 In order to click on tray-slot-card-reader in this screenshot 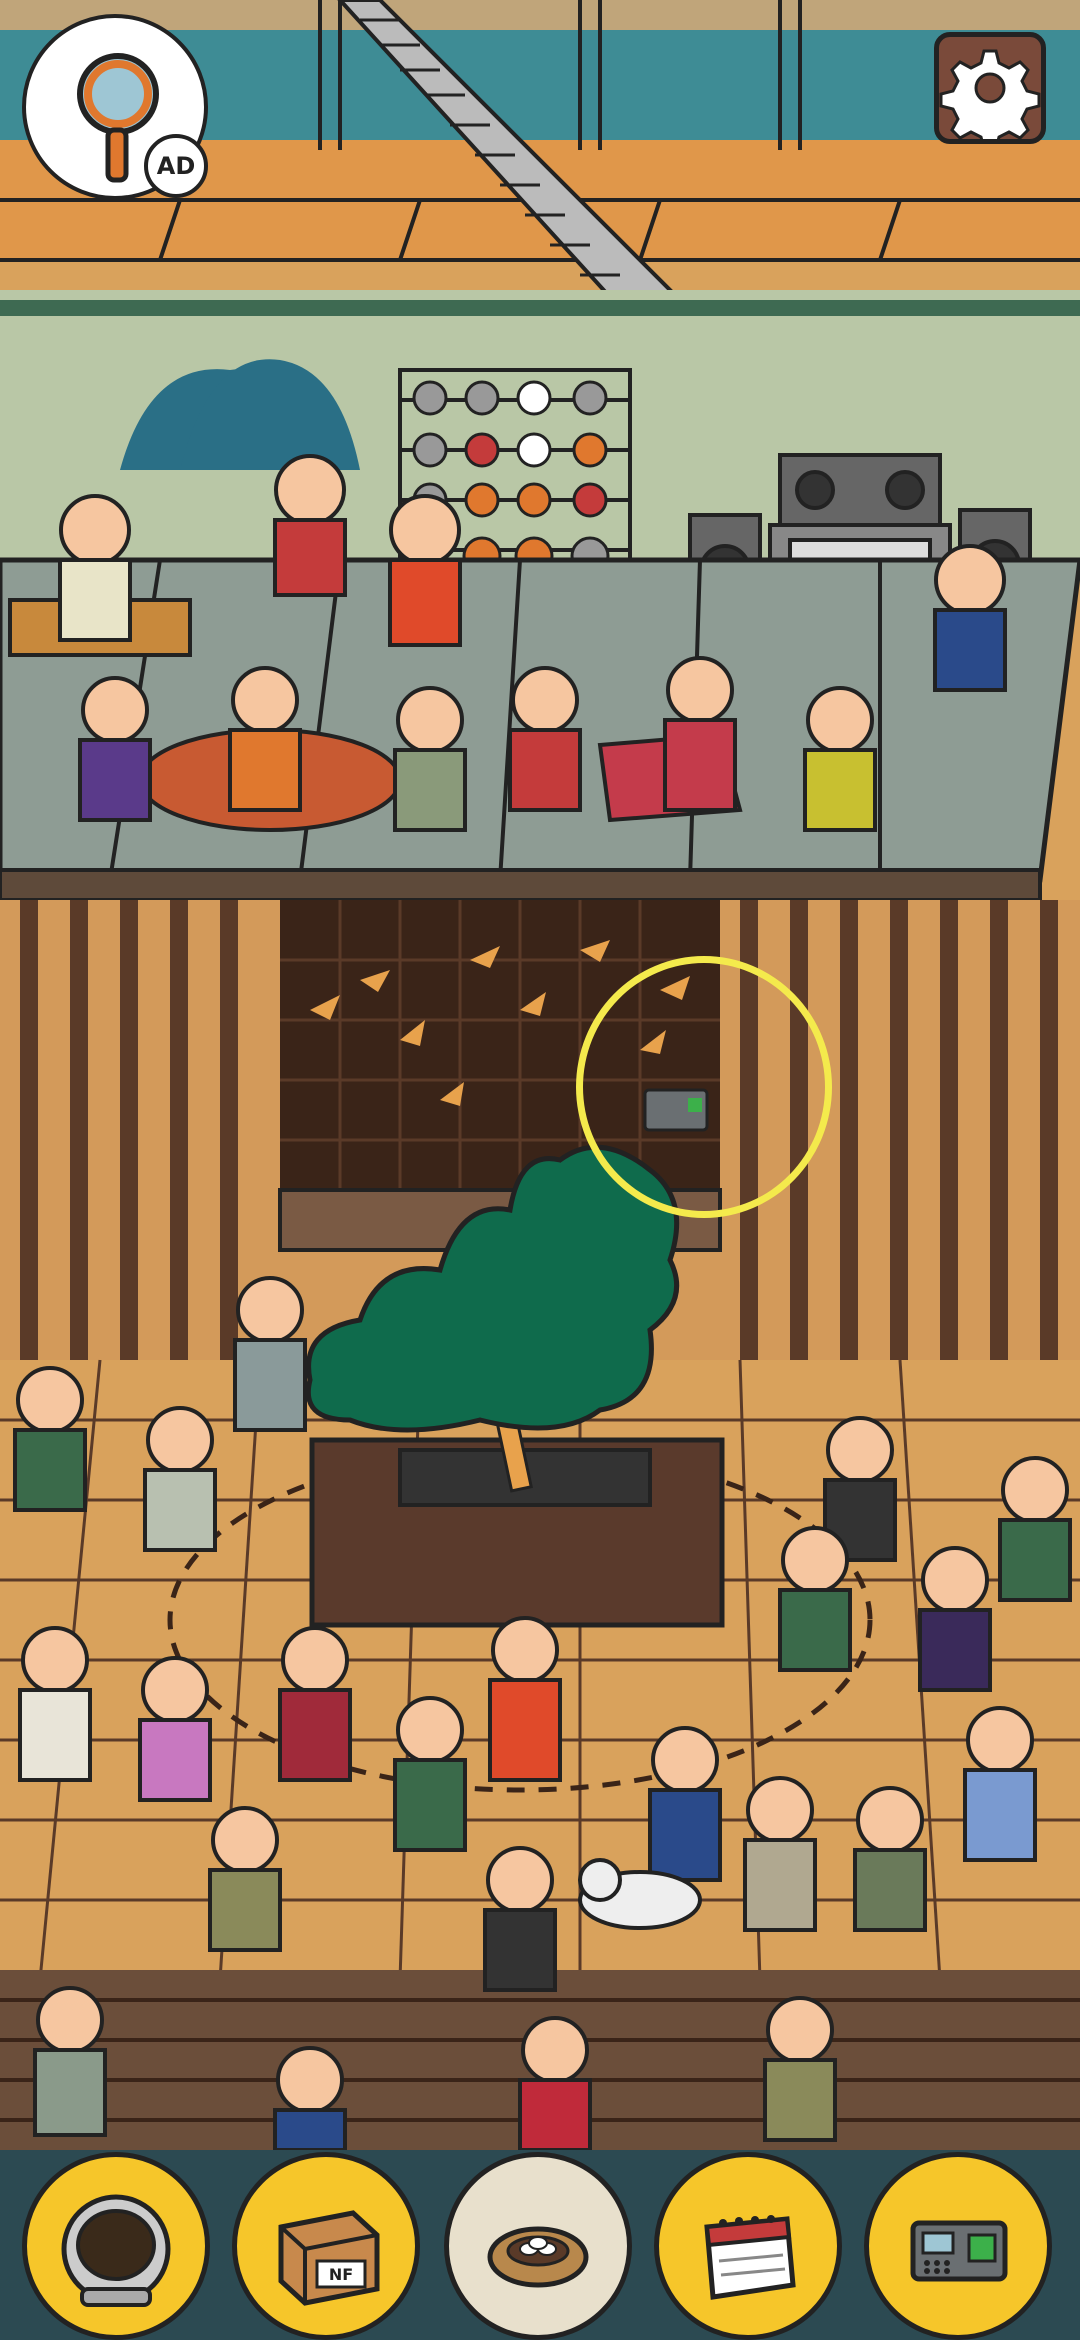, I will do `click(958, 2246)`.